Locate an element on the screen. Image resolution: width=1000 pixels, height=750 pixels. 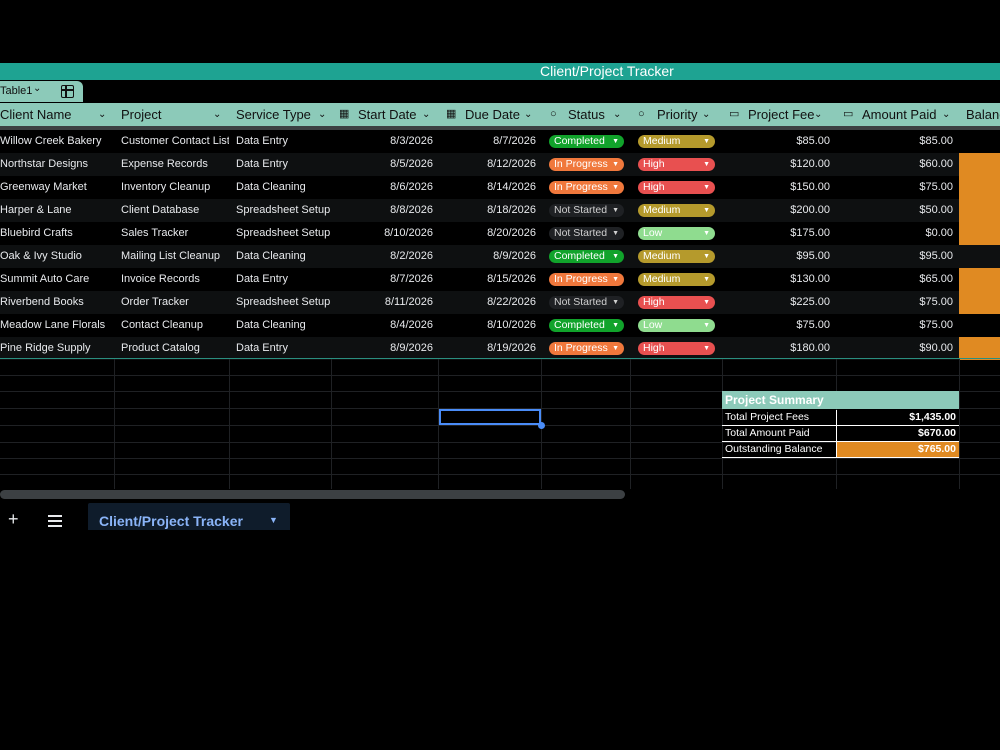
project-fee-cell: $175.00 is located at coordinates (780, 233).